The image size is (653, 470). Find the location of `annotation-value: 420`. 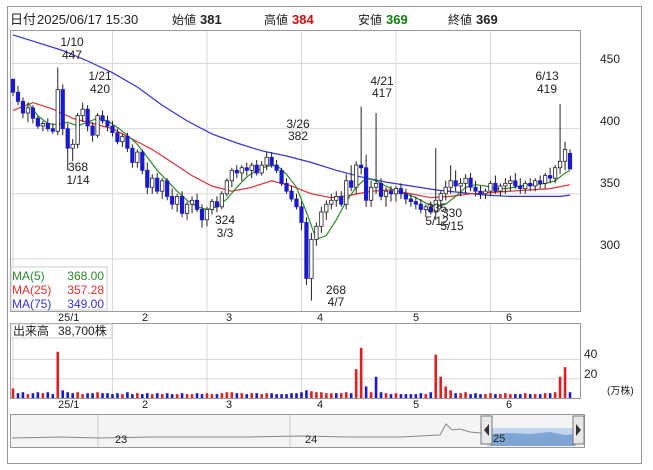

annotation-value: 420 is located at coordinates (100, 89).